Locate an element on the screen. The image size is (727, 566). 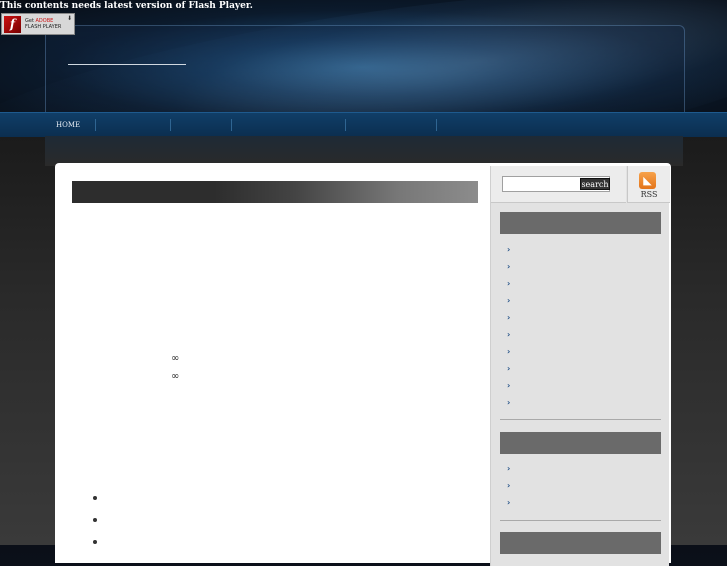
header-band is located at coordinates (364, 151).